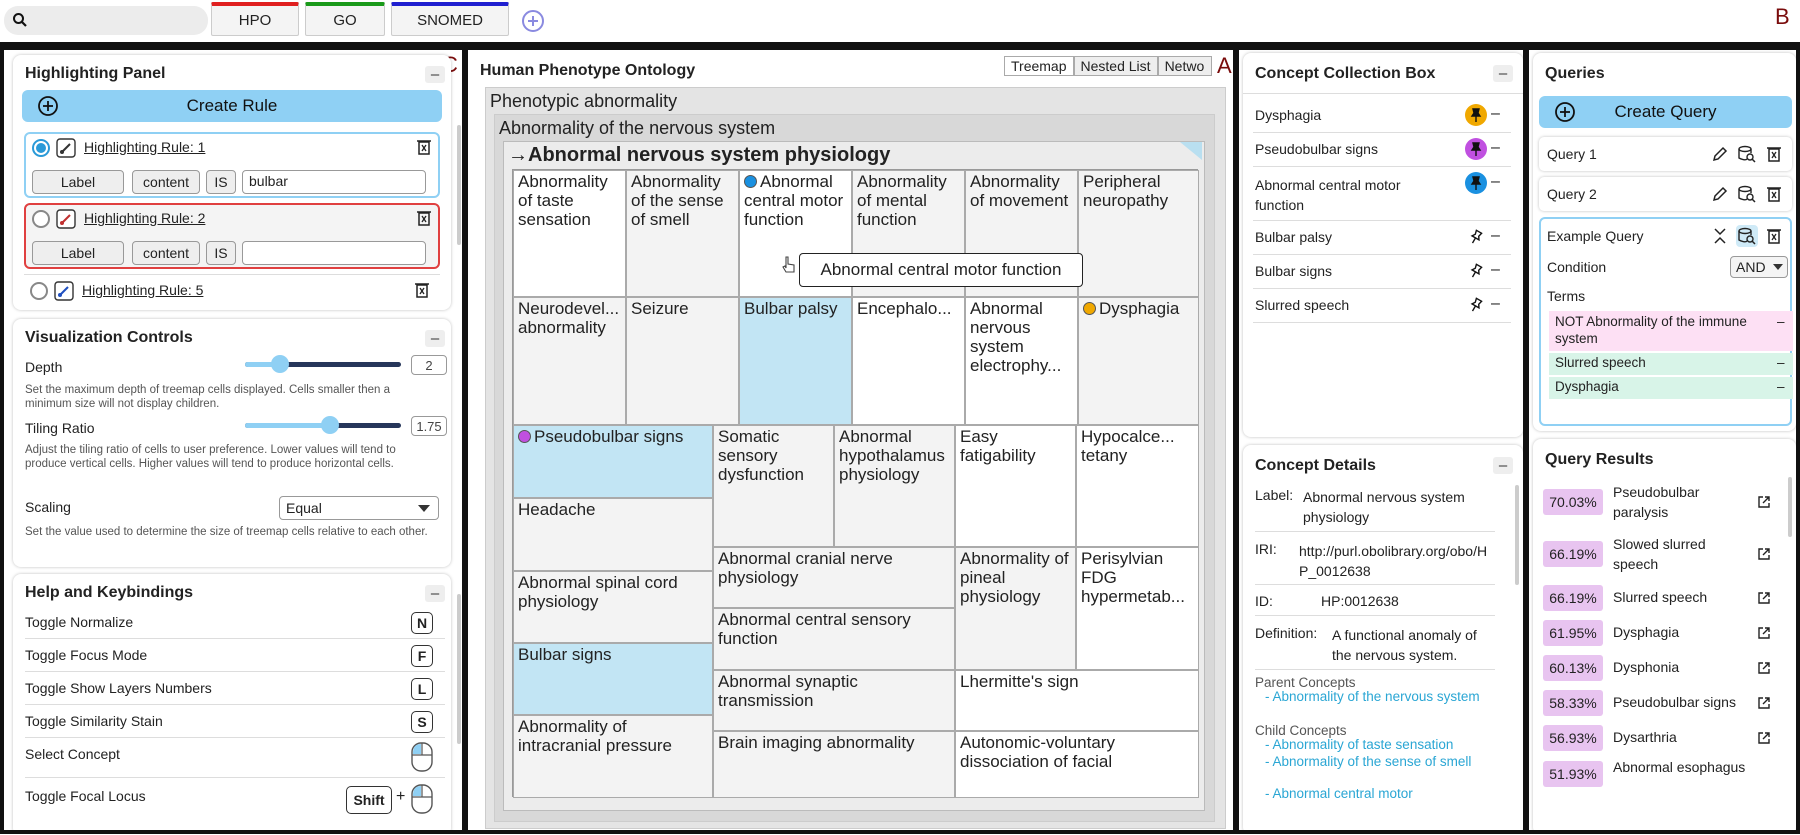  What do you see at coordinates (613, 534) in the screenshot?
I see `treemap-cell: Headache` at bounding box center [613, 534].